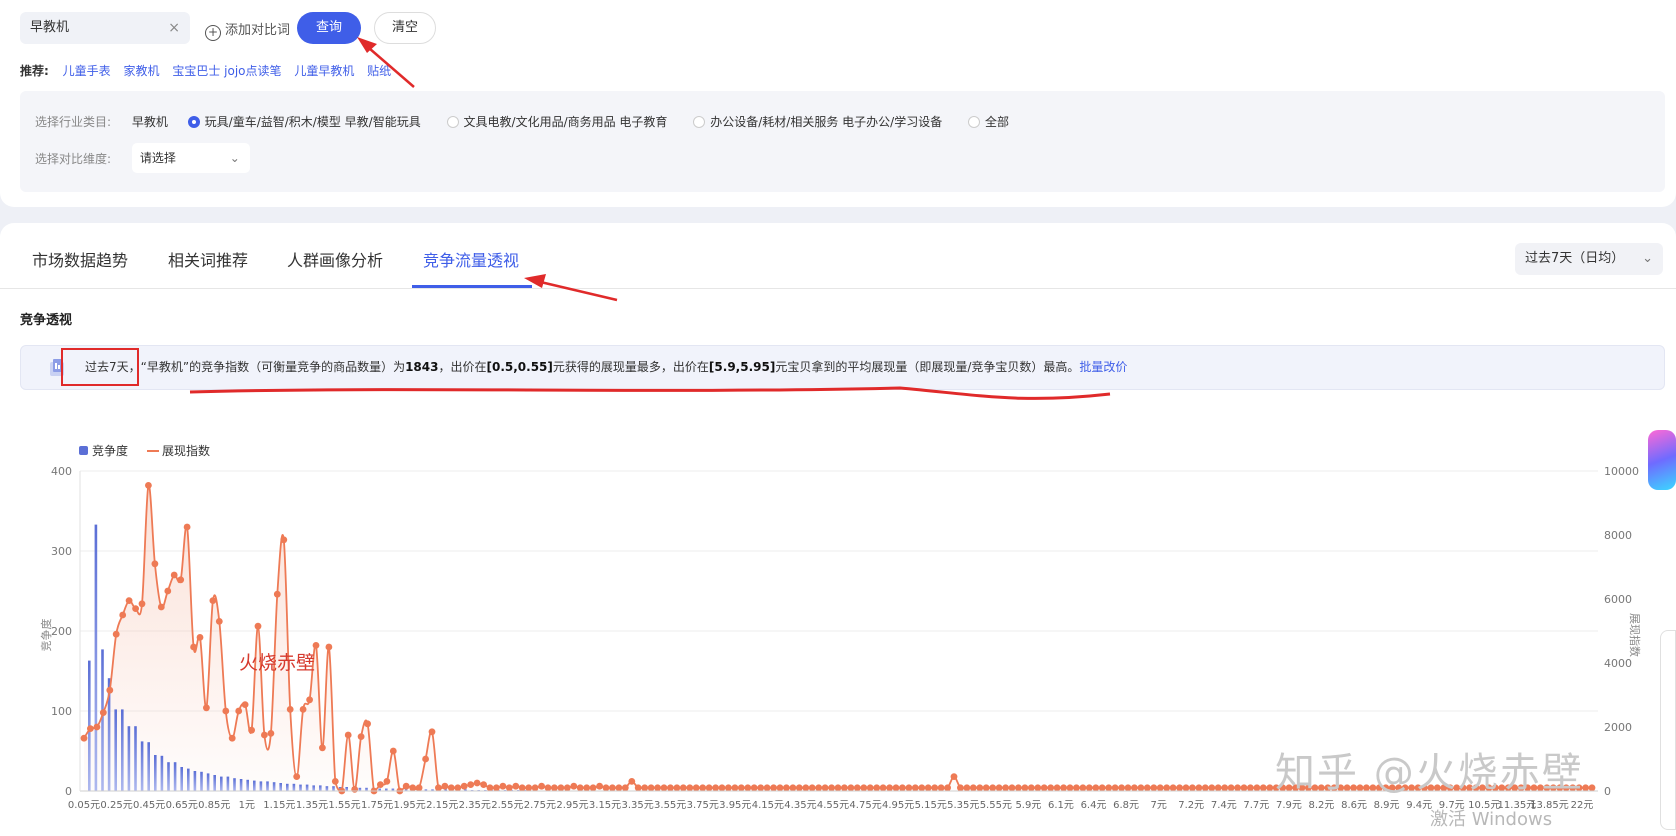 This screenshot has height=836, width=1676. I want to click on x-tick-label: 3.75元, so click(703, 805).